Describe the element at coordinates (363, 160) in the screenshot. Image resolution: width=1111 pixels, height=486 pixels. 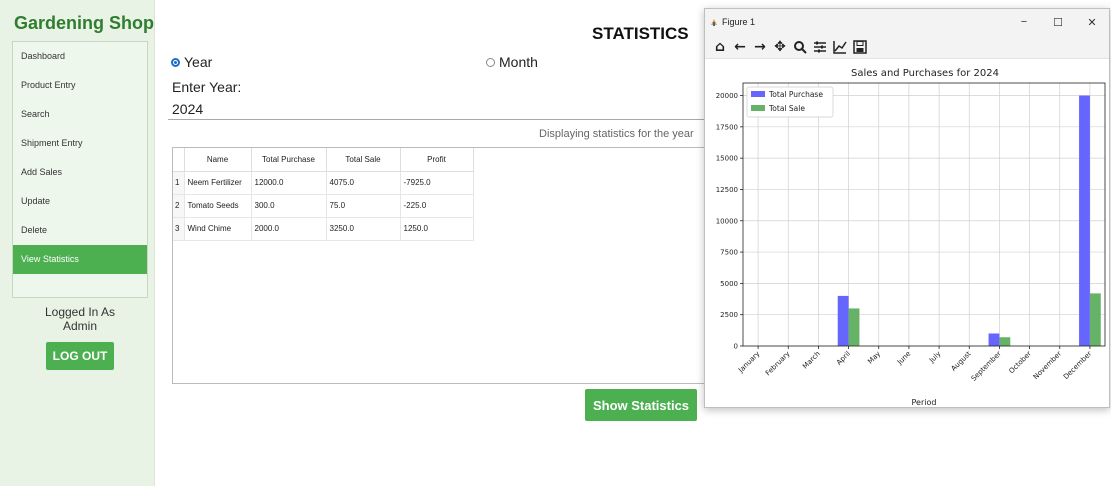
I see `column-header-total-sale: Total Sale` at that location.